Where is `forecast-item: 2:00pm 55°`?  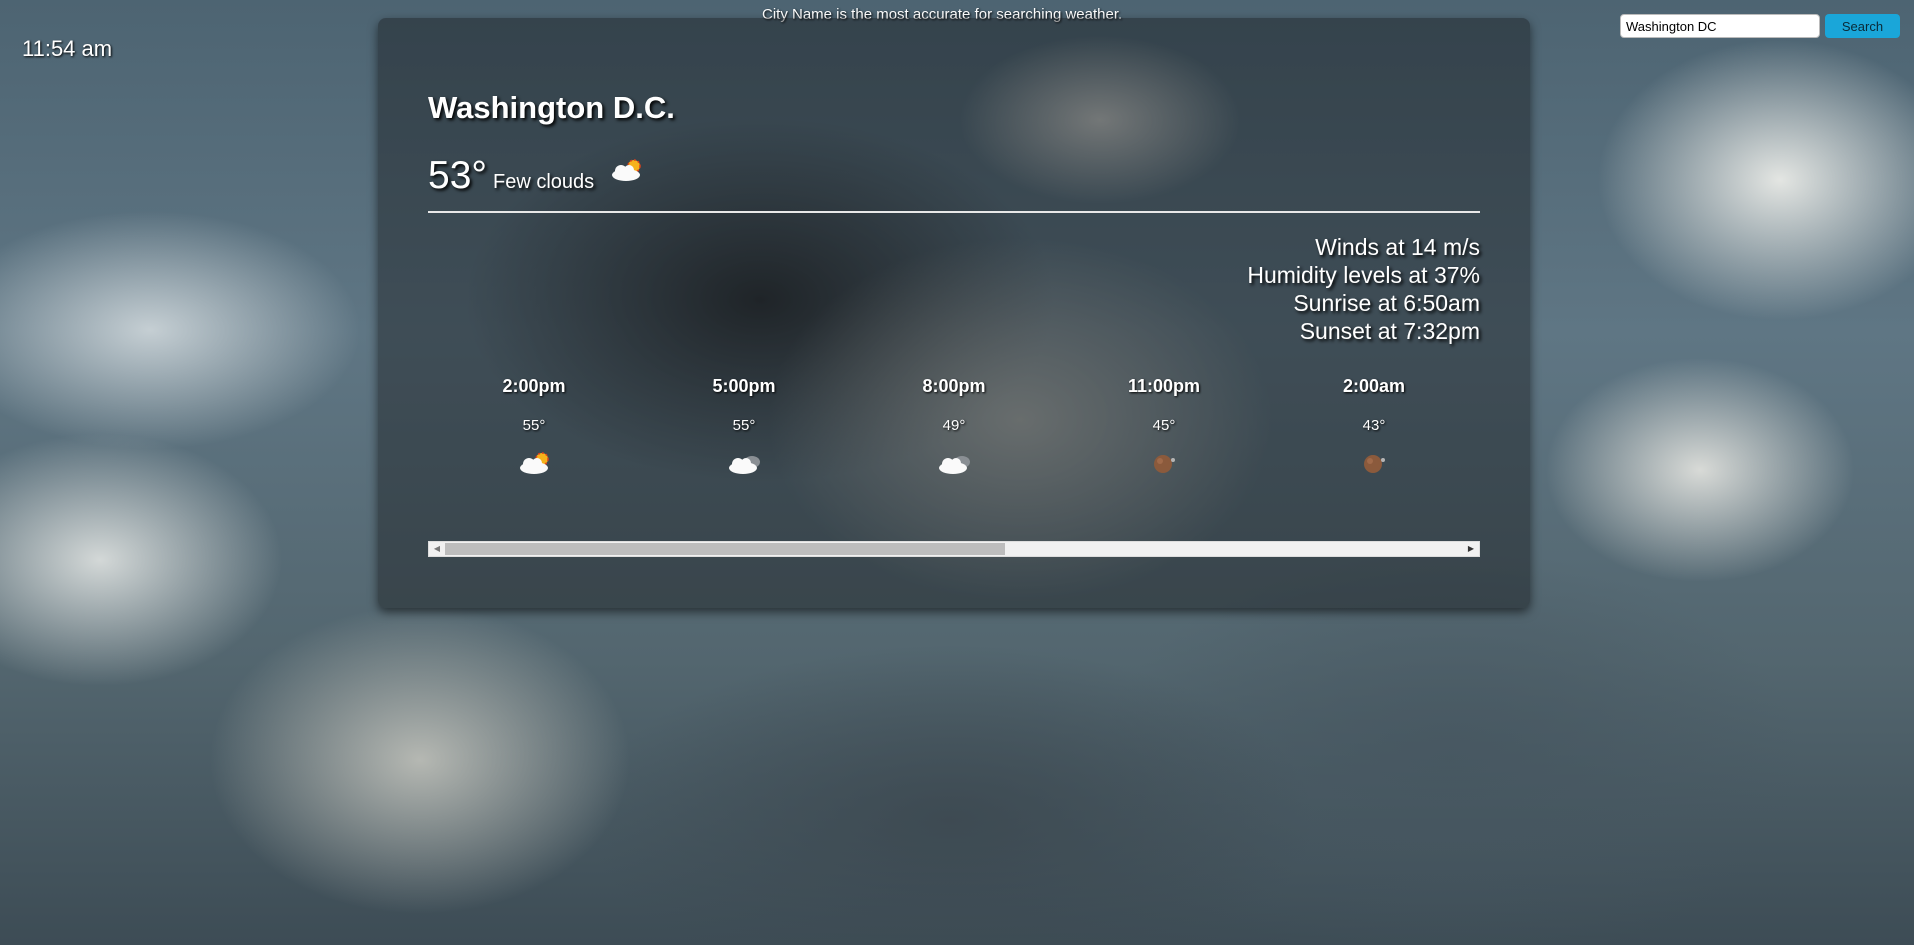
forecast-item: 2:00pm 55° is located at coordinates (534, 426).